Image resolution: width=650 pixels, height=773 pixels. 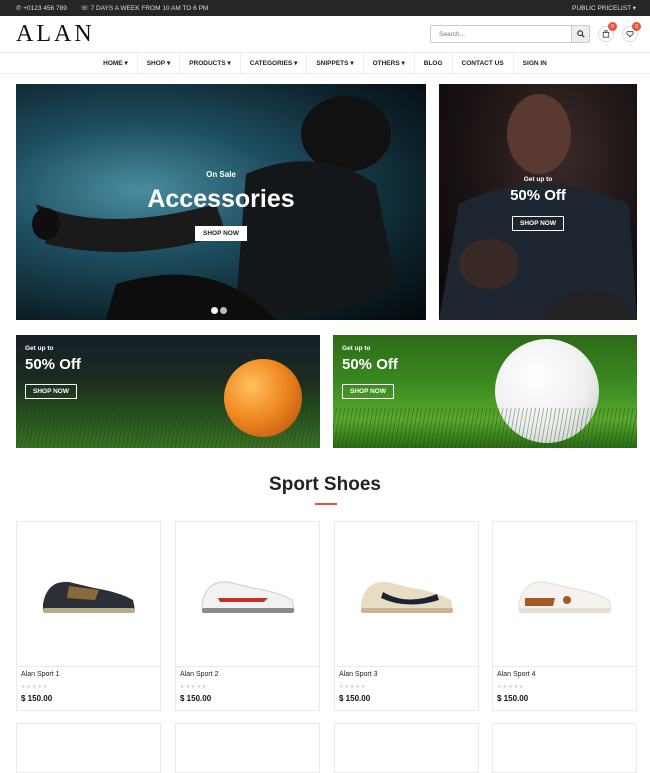 I want to click on header: ALAN 0 0, so click(x=325, y=34).